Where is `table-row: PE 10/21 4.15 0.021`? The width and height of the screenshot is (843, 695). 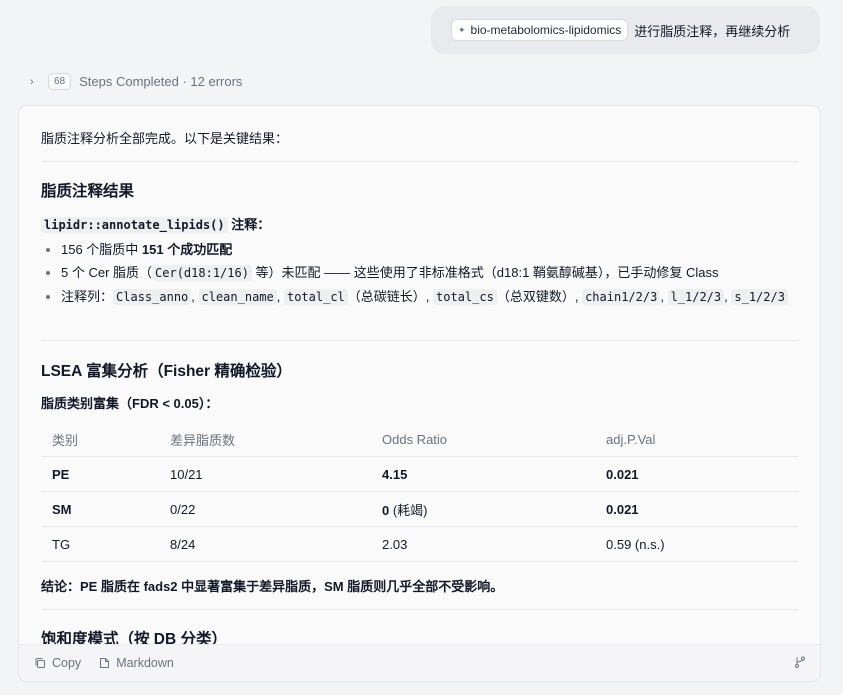 table-row: PE 10/21 4.15 0.021 is located at coordinates (420, 474).